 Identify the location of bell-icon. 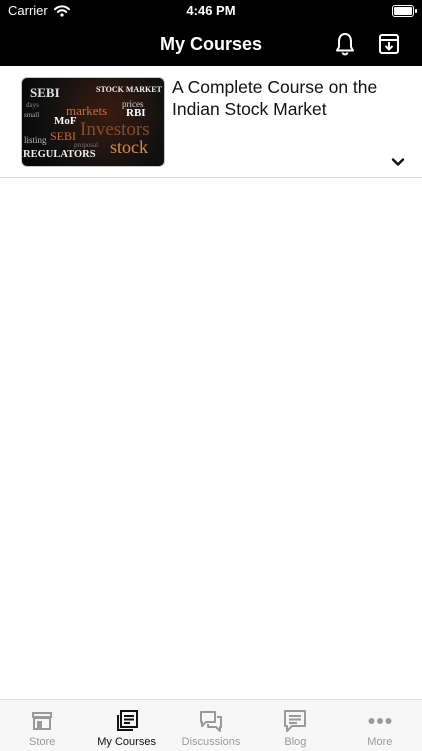
(345, 44).